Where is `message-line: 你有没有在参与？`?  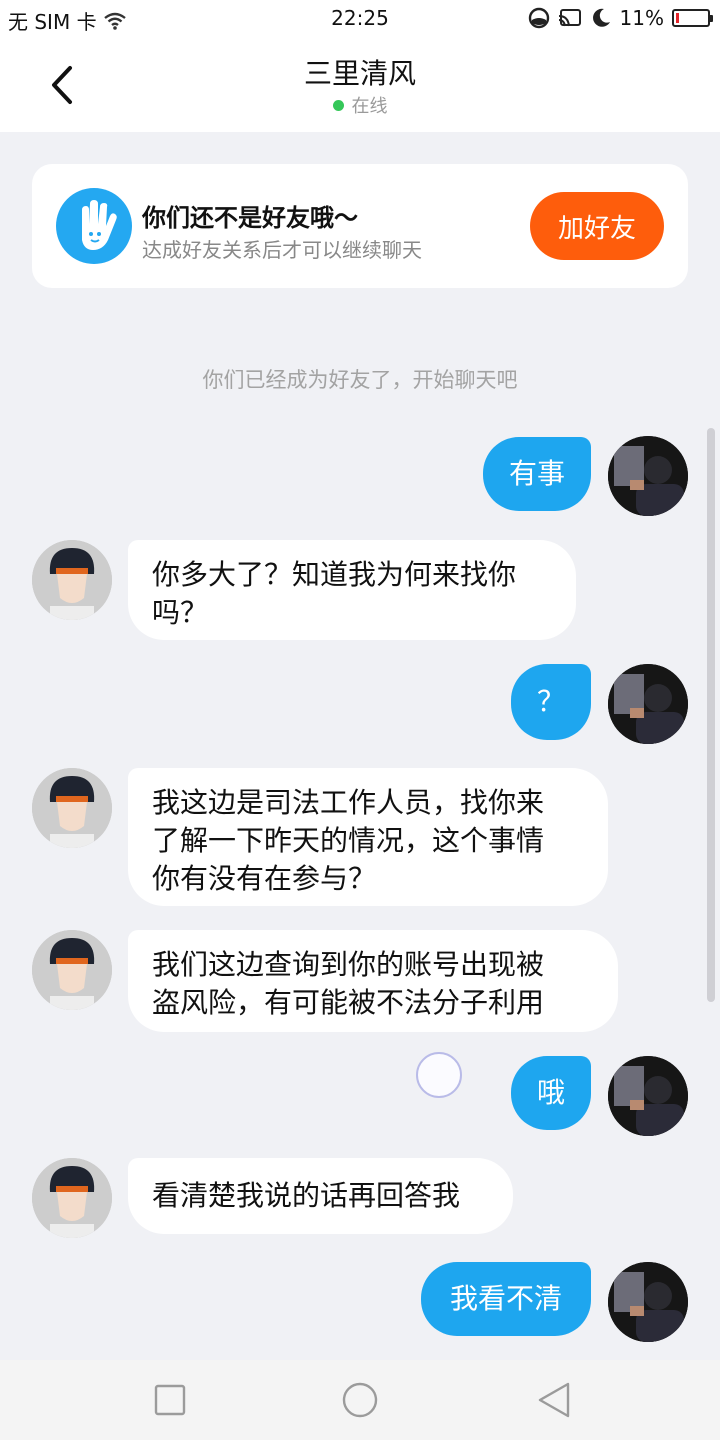 message-line: 你有没有在参与？ is located at coordinates (264, 878).